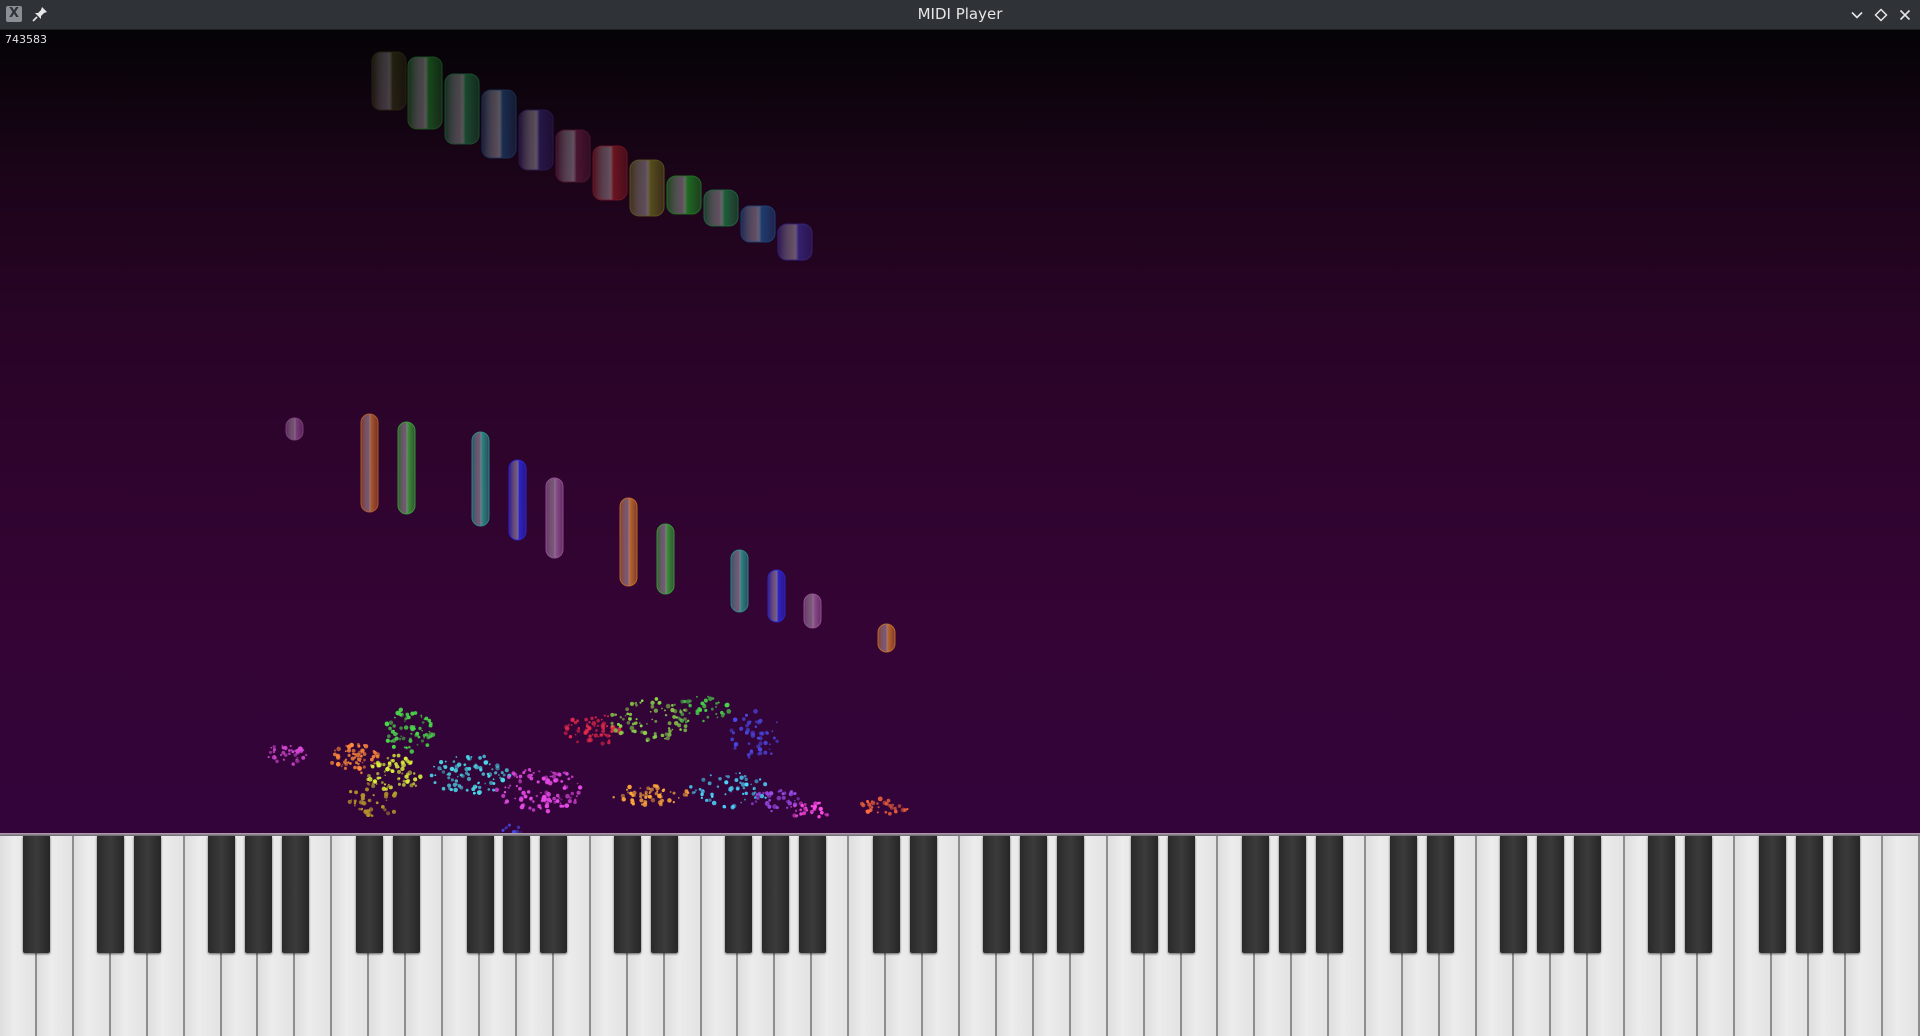 The image size is (1920, 1036). I want to click on maximize-button, so click(1881, 15).